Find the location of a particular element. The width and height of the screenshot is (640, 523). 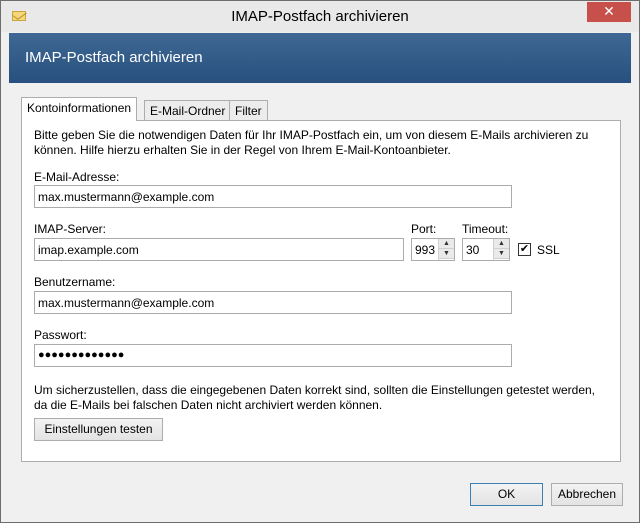

port-spinner: ▲ ▼ is located at coordinates (446, 249).